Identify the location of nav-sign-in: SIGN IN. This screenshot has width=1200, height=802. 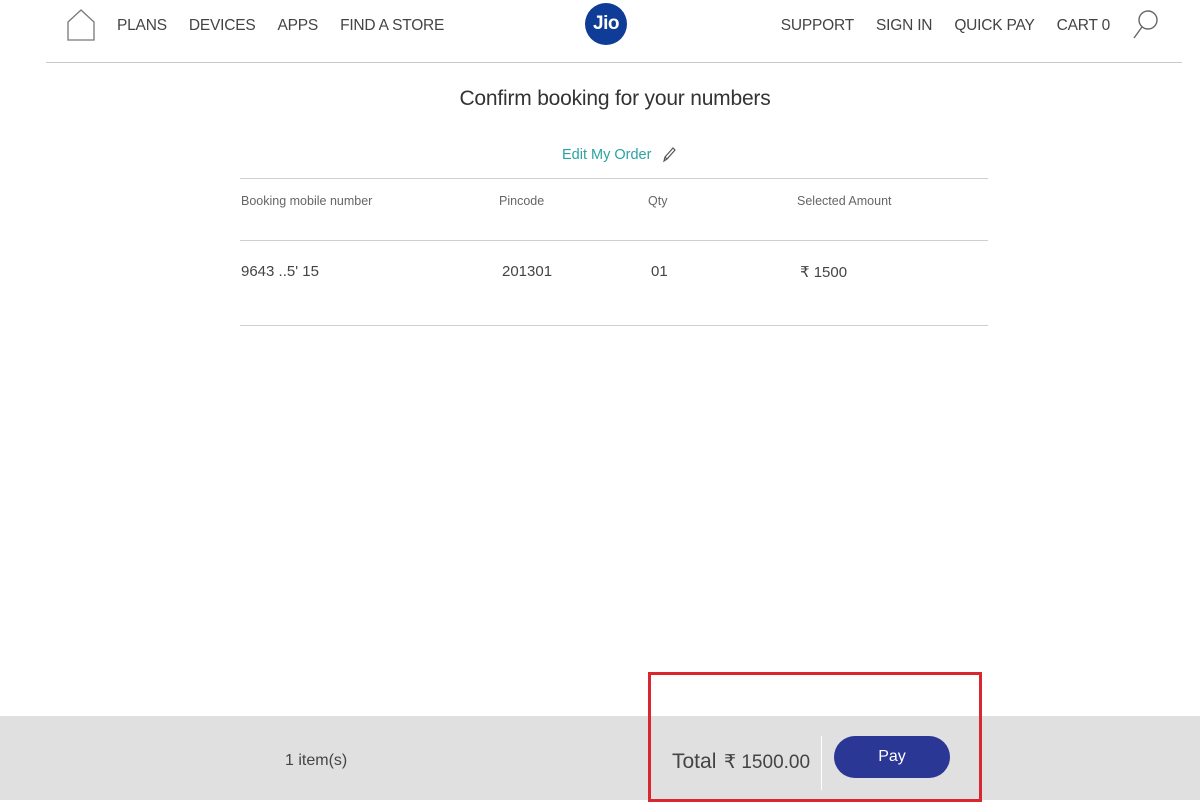
(904, 26).